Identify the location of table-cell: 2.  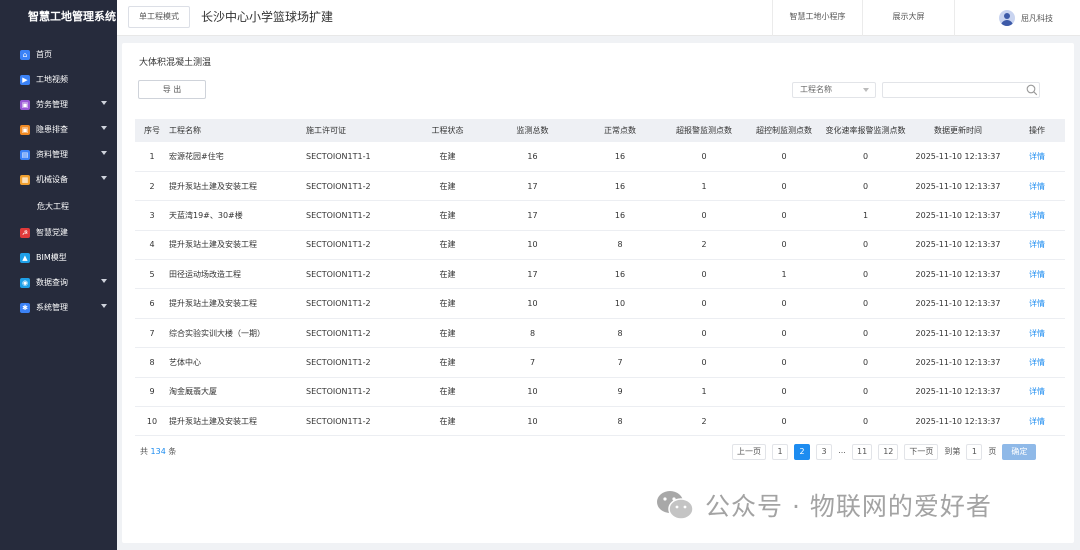
(704, 421).